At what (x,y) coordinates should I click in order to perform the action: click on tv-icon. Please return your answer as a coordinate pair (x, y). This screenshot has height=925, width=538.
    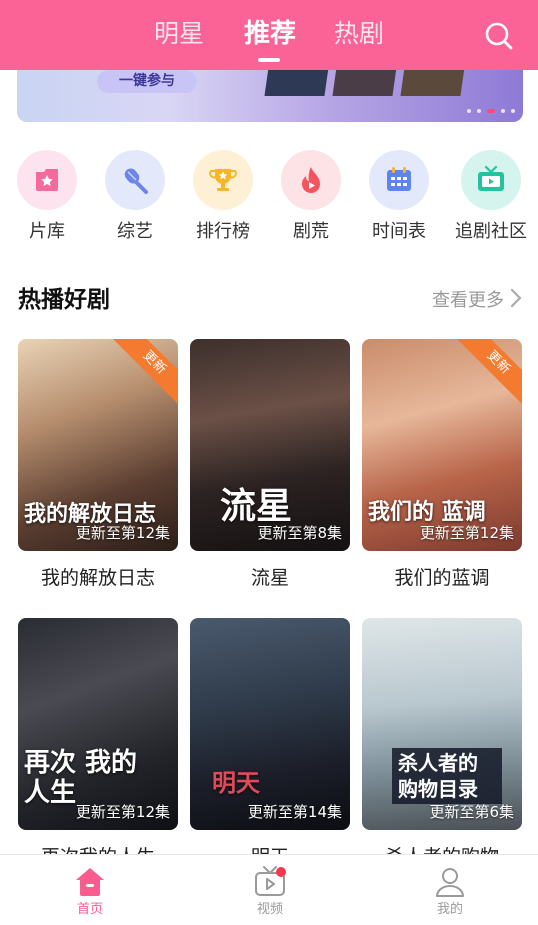
    Looking at the image, I should click on (491, 178).